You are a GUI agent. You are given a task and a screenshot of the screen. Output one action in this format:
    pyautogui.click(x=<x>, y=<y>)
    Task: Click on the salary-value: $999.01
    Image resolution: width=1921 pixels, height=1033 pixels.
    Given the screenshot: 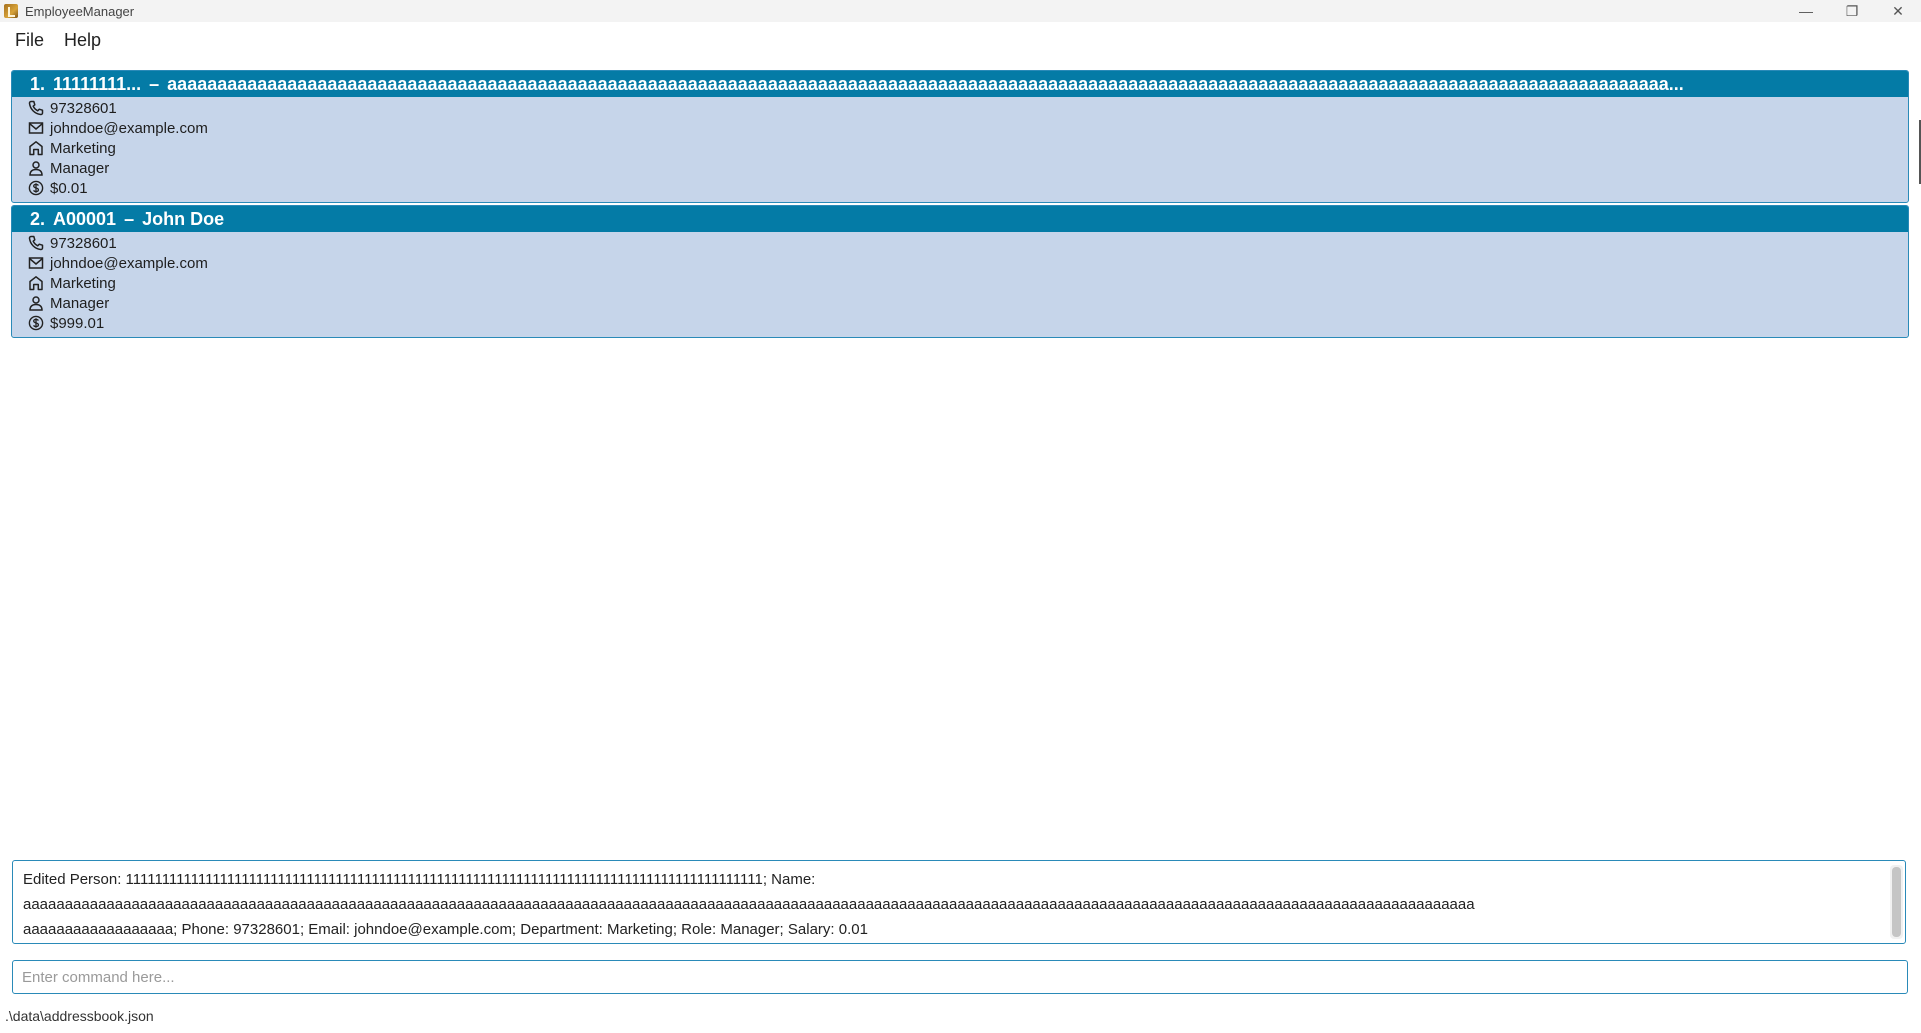 What is the action you would take?
    pyautogui.click(x=77, y=323)
    